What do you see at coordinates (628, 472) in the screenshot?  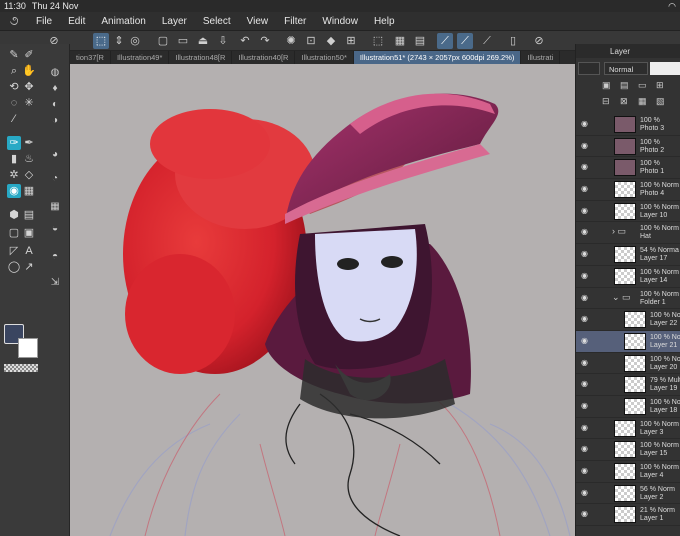 I see `layer-row: ◉ 100 % Norm Layer 4` at bounding box center [628, 472].